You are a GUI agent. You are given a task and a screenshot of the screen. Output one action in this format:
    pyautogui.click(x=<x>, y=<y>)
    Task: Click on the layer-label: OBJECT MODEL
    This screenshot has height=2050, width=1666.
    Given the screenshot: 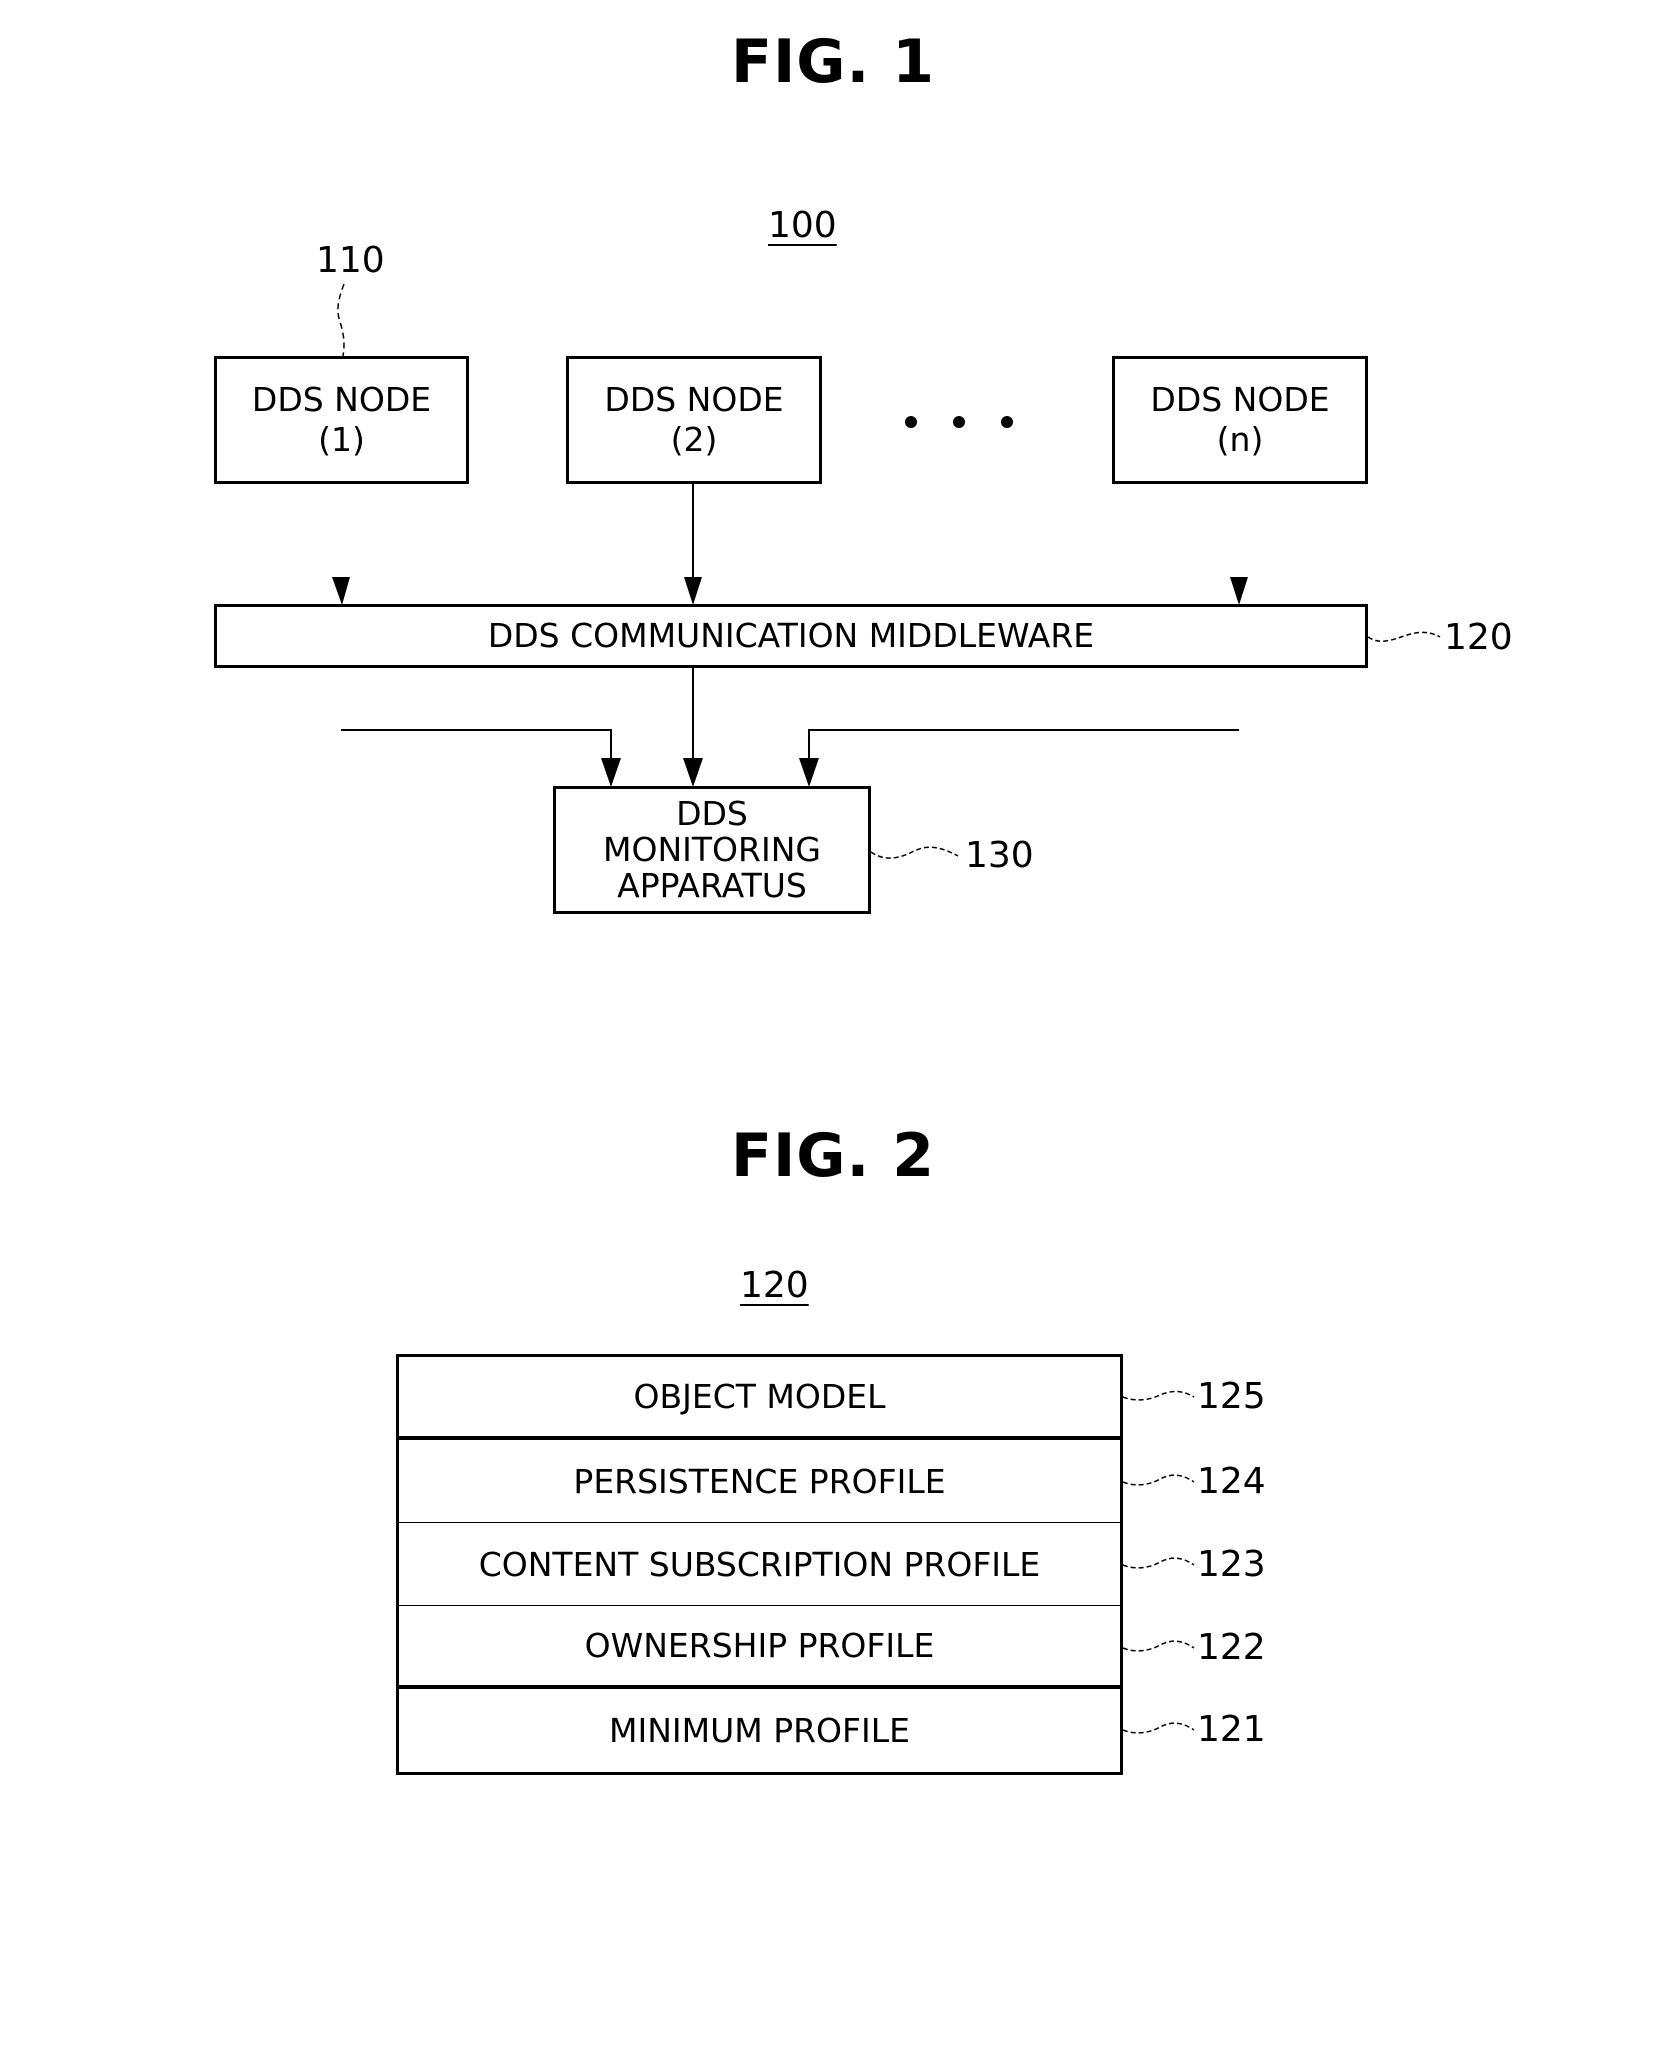 What is the action you would take?
    pyautogui.click(x=759, y=1396)
    